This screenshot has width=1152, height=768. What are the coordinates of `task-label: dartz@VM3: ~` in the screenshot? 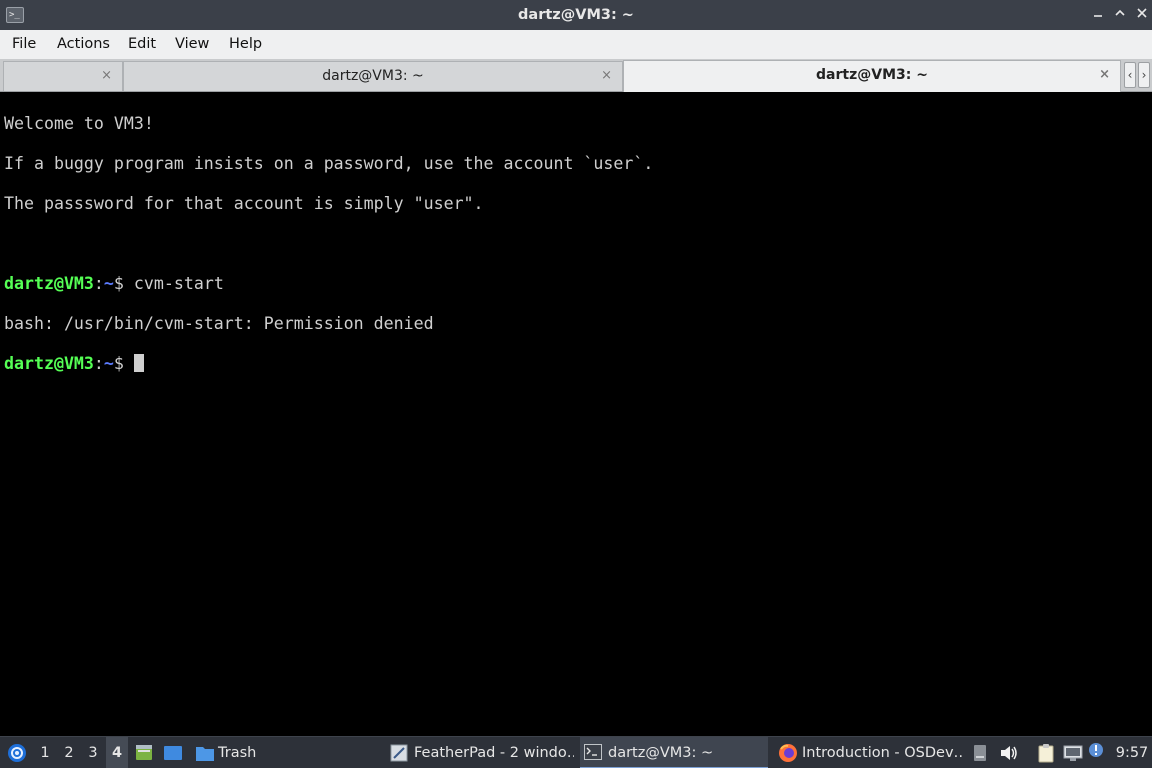 It's located at (661, 753).